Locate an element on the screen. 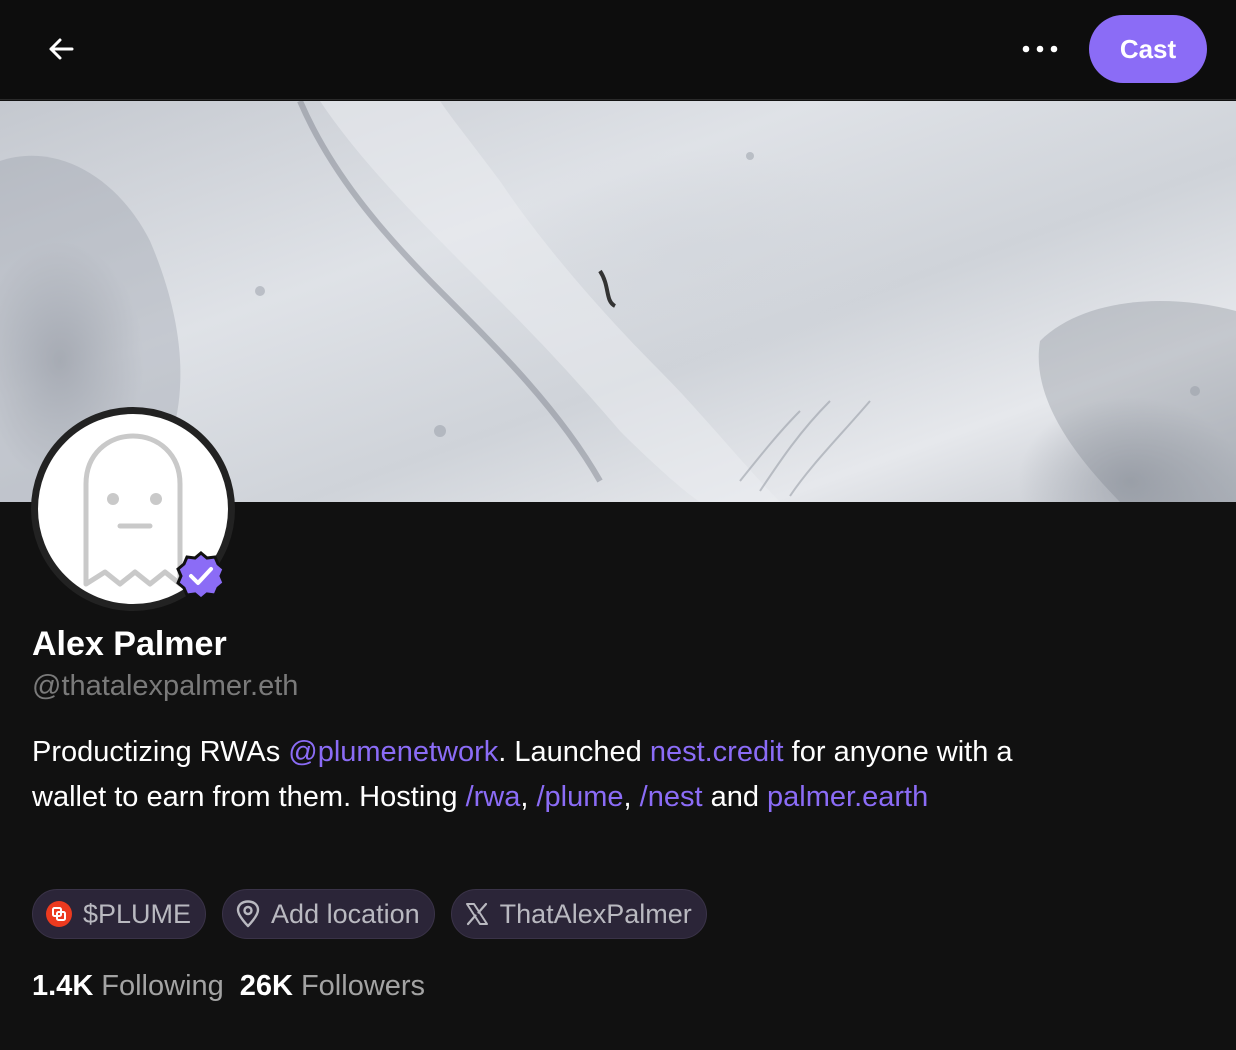 The image size is (1236, 1050). chip-label: ThatAlexPalmer is located at coordinates (595, 913).